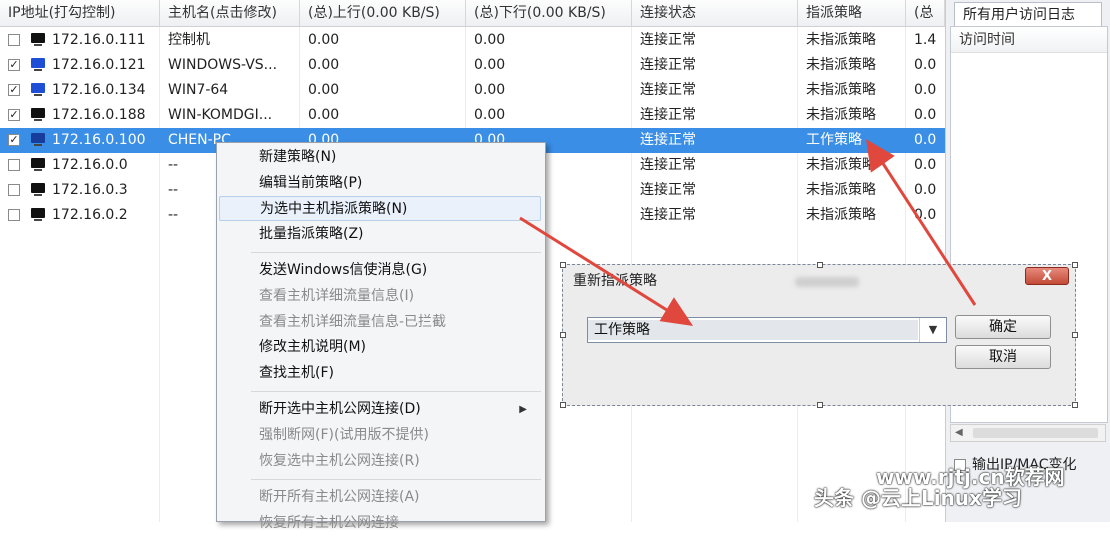 Image resolution: width=1110 pixels, height=536 pixels. I want to click on menu-item: 恢复所有主机公网连接, so click(380, 523).